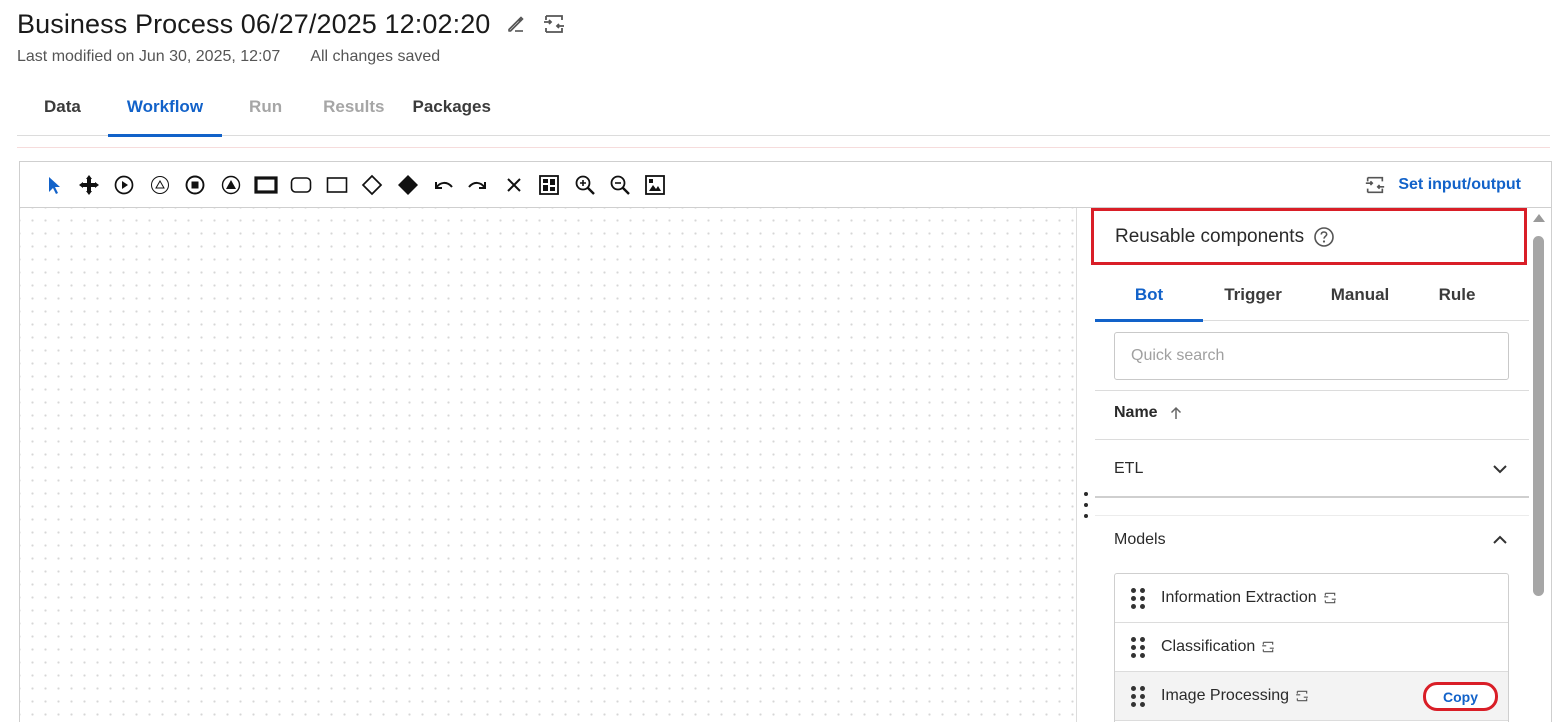 This screenshot has height=722, width=1564. What do you see at coordinates (584, 185) in the screenshot?
I see `zoom-in-icon` at bounding box center [584, 185].